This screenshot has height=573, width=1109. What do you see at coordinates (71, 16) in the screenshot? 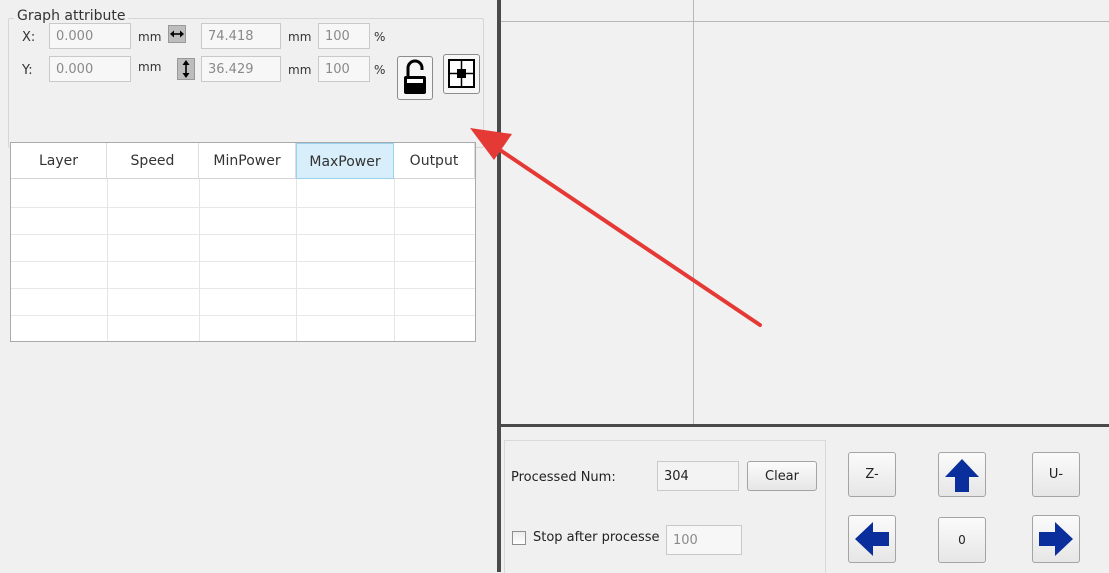
I see `graph-attribute-title: Graph attribute` at bounding box center [71, 16].